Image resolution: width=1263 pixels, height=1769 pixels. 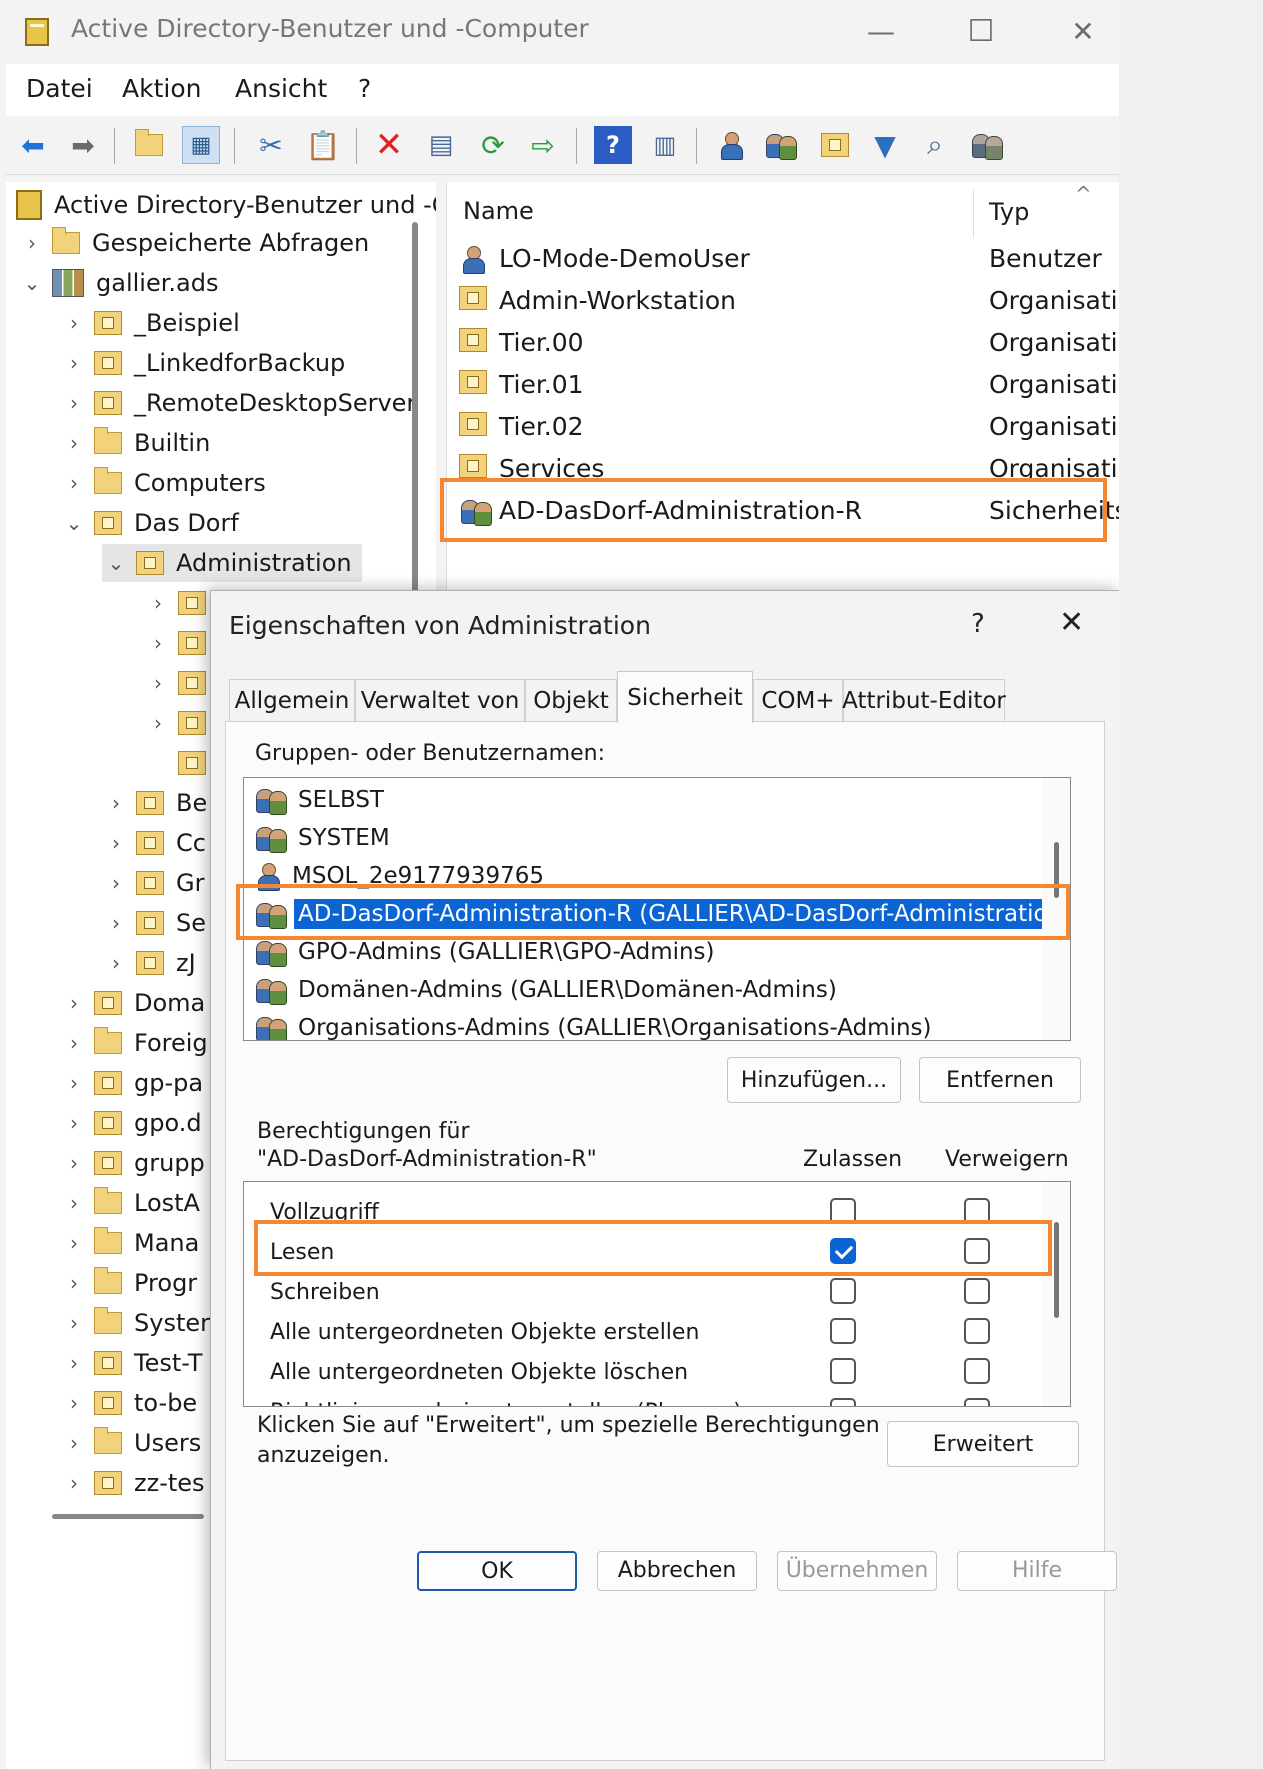 What do you see at coordinates (226, 205) in the screenshot?
I see `tree-root: Active Directory-Benutzer und -Computer` at bounding box center [226, 205].